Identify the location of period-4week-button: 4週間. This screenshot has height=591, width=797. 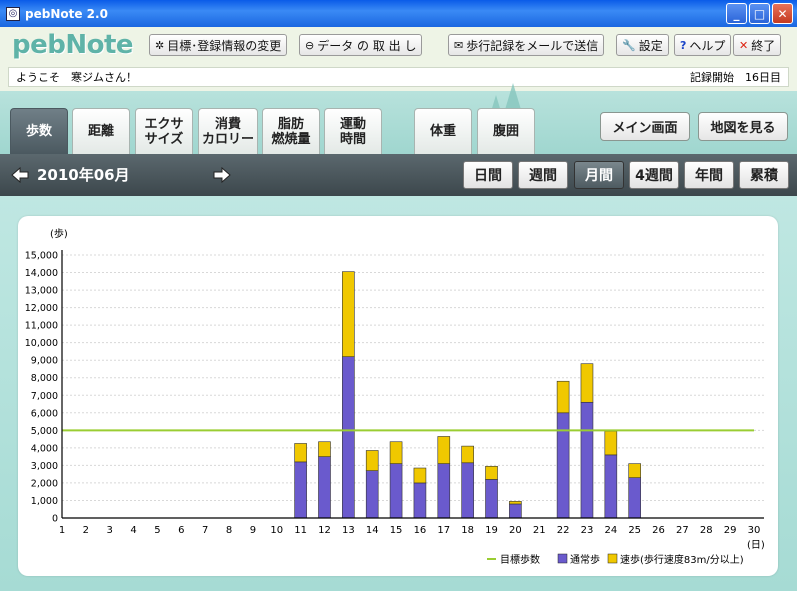
(654, 175).